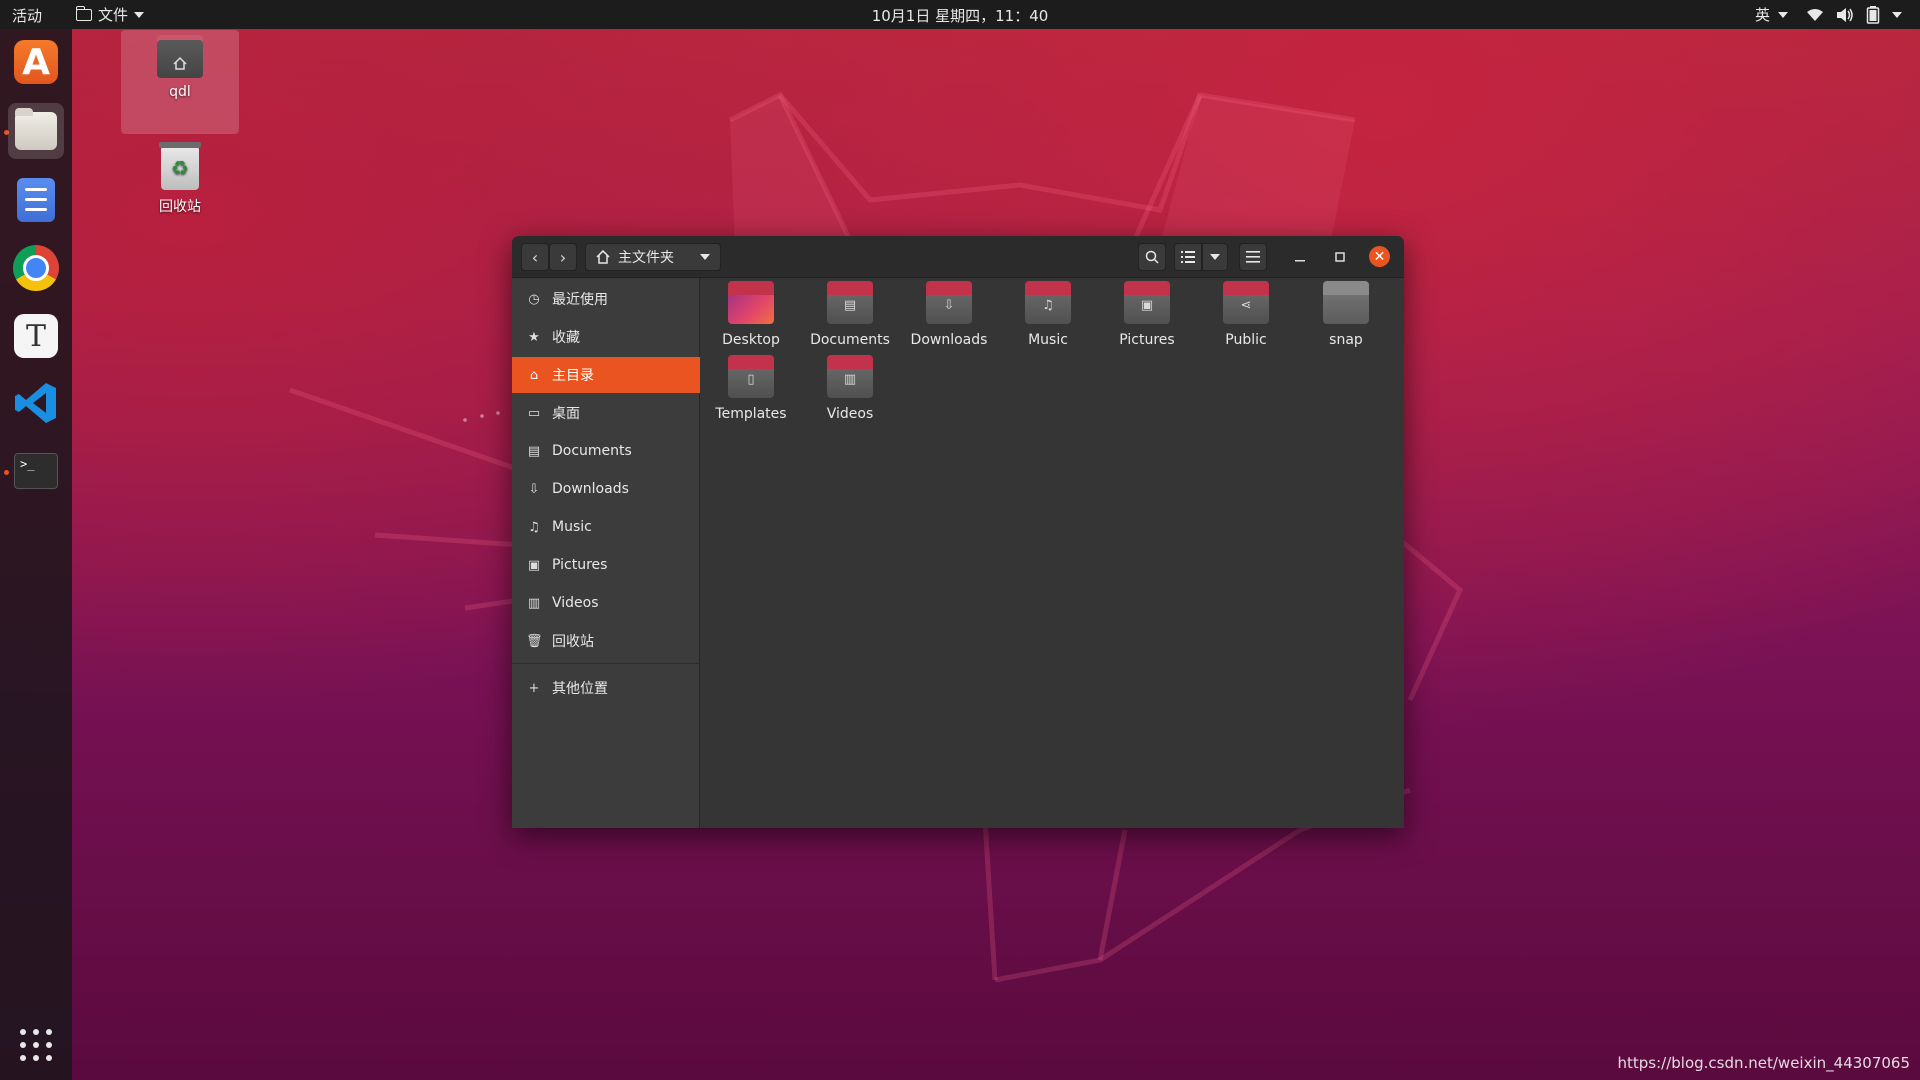  Describe the element at coordinates (1147, 340) in the screenshot. I see `file-label: Pictures` at that location.